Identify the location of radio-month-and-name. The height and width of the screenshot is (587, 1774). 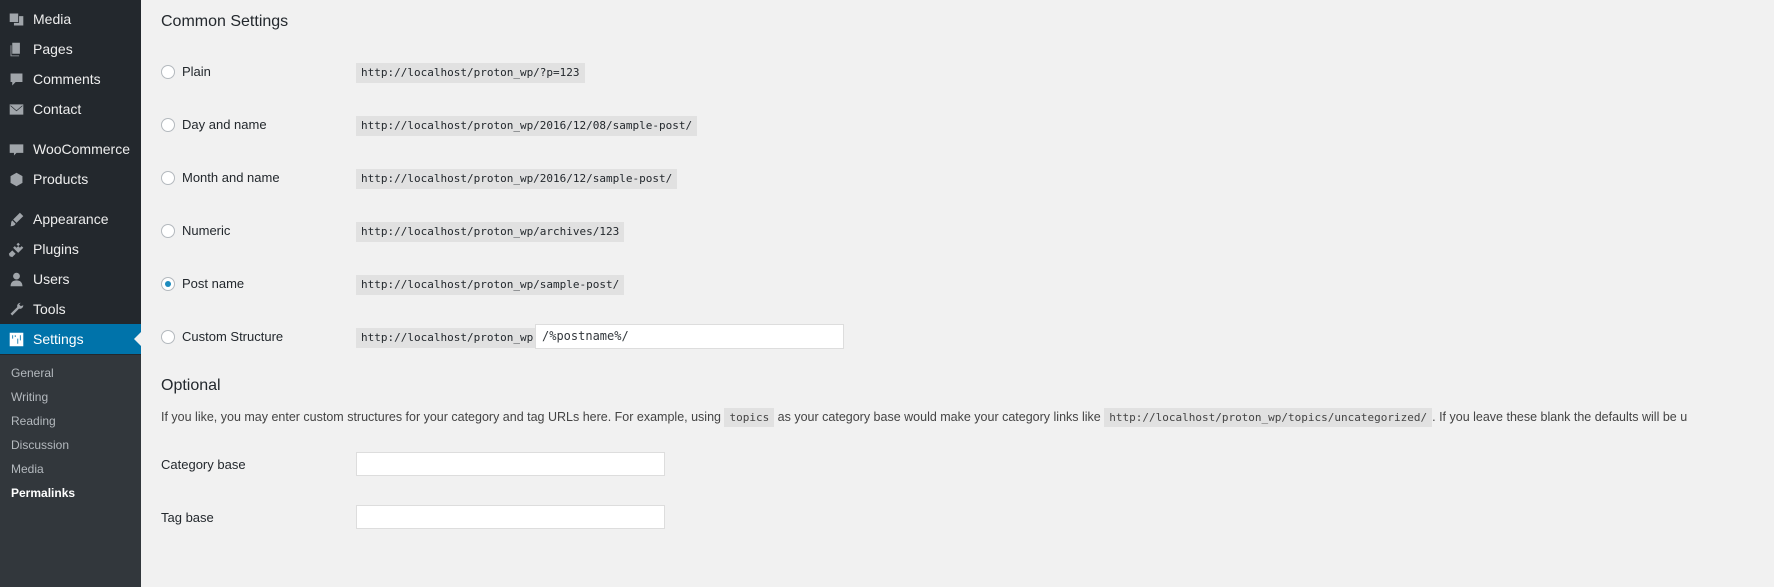
(168, 178).